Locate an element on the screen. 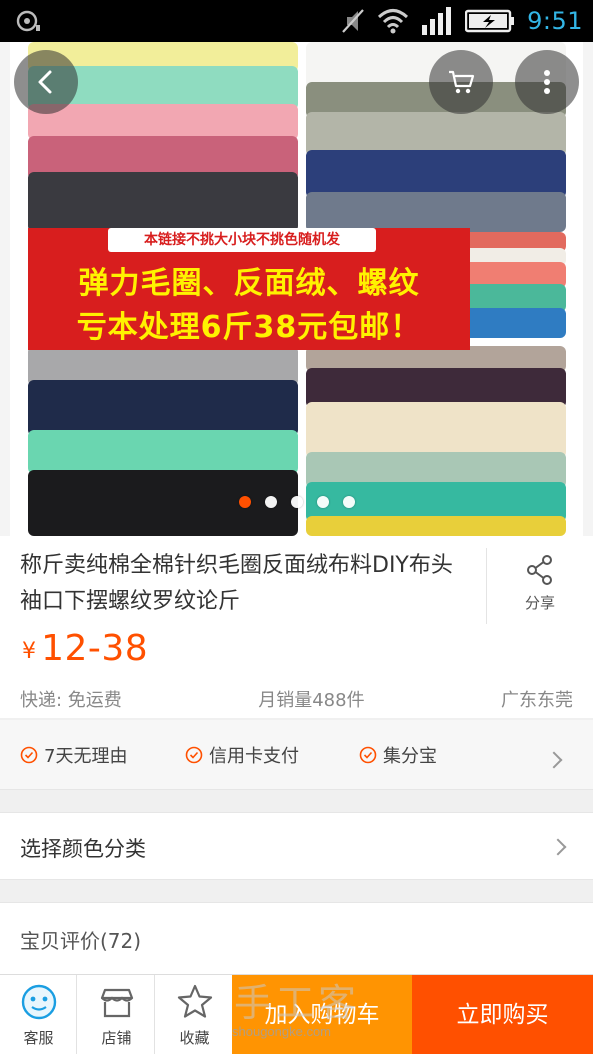 The image size is (593, 1054). status-time: 9:51 is located at coordinates (555, 21).